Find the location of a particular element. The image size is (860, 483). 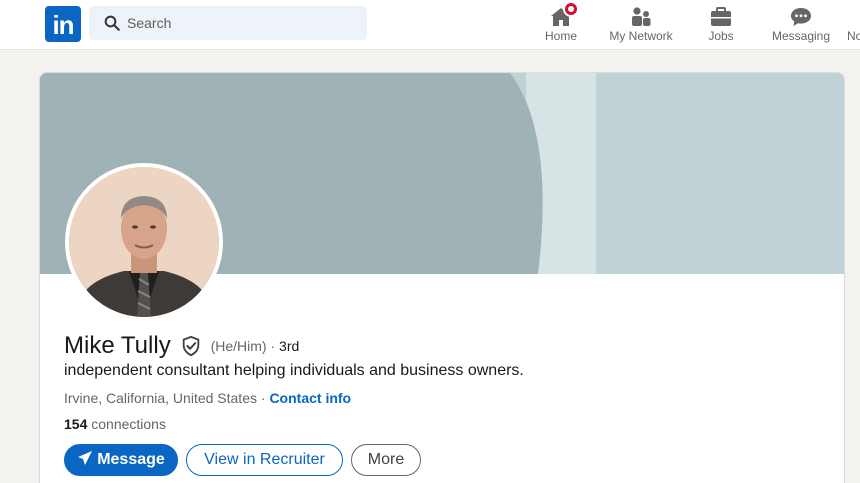

profile-pronouns: (He/Him) is located at coordinates (238, 346).